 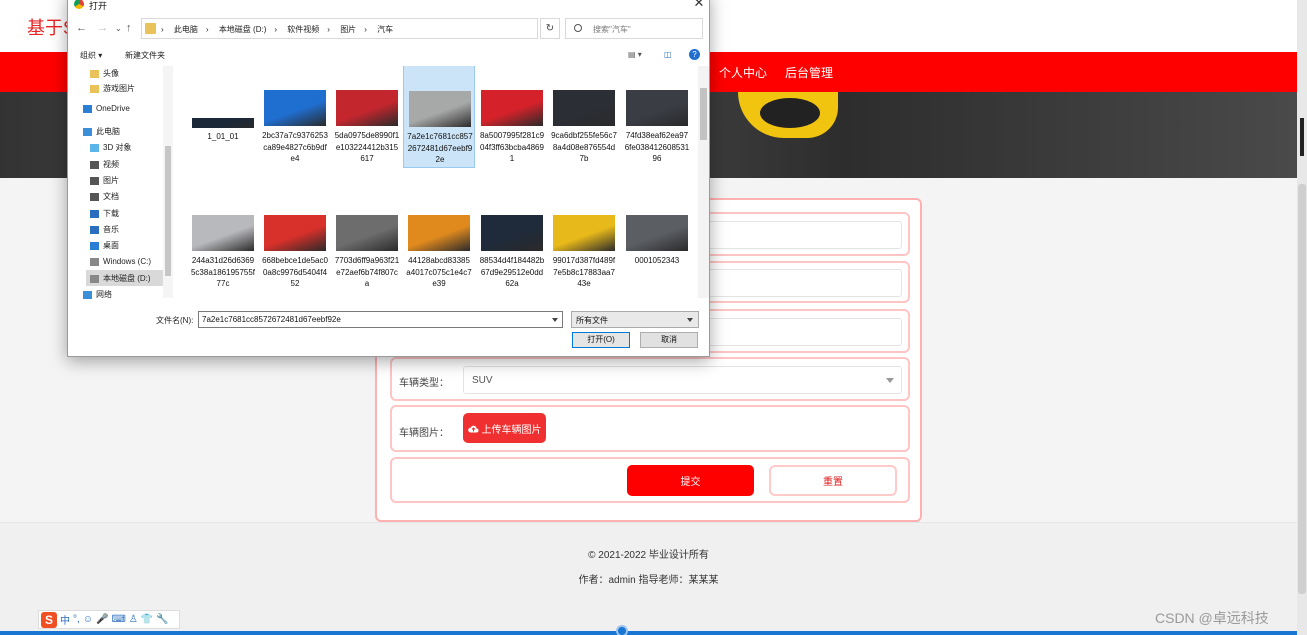 I want to click on vehicle-type-select: SUV, so click(x=682, y=380).